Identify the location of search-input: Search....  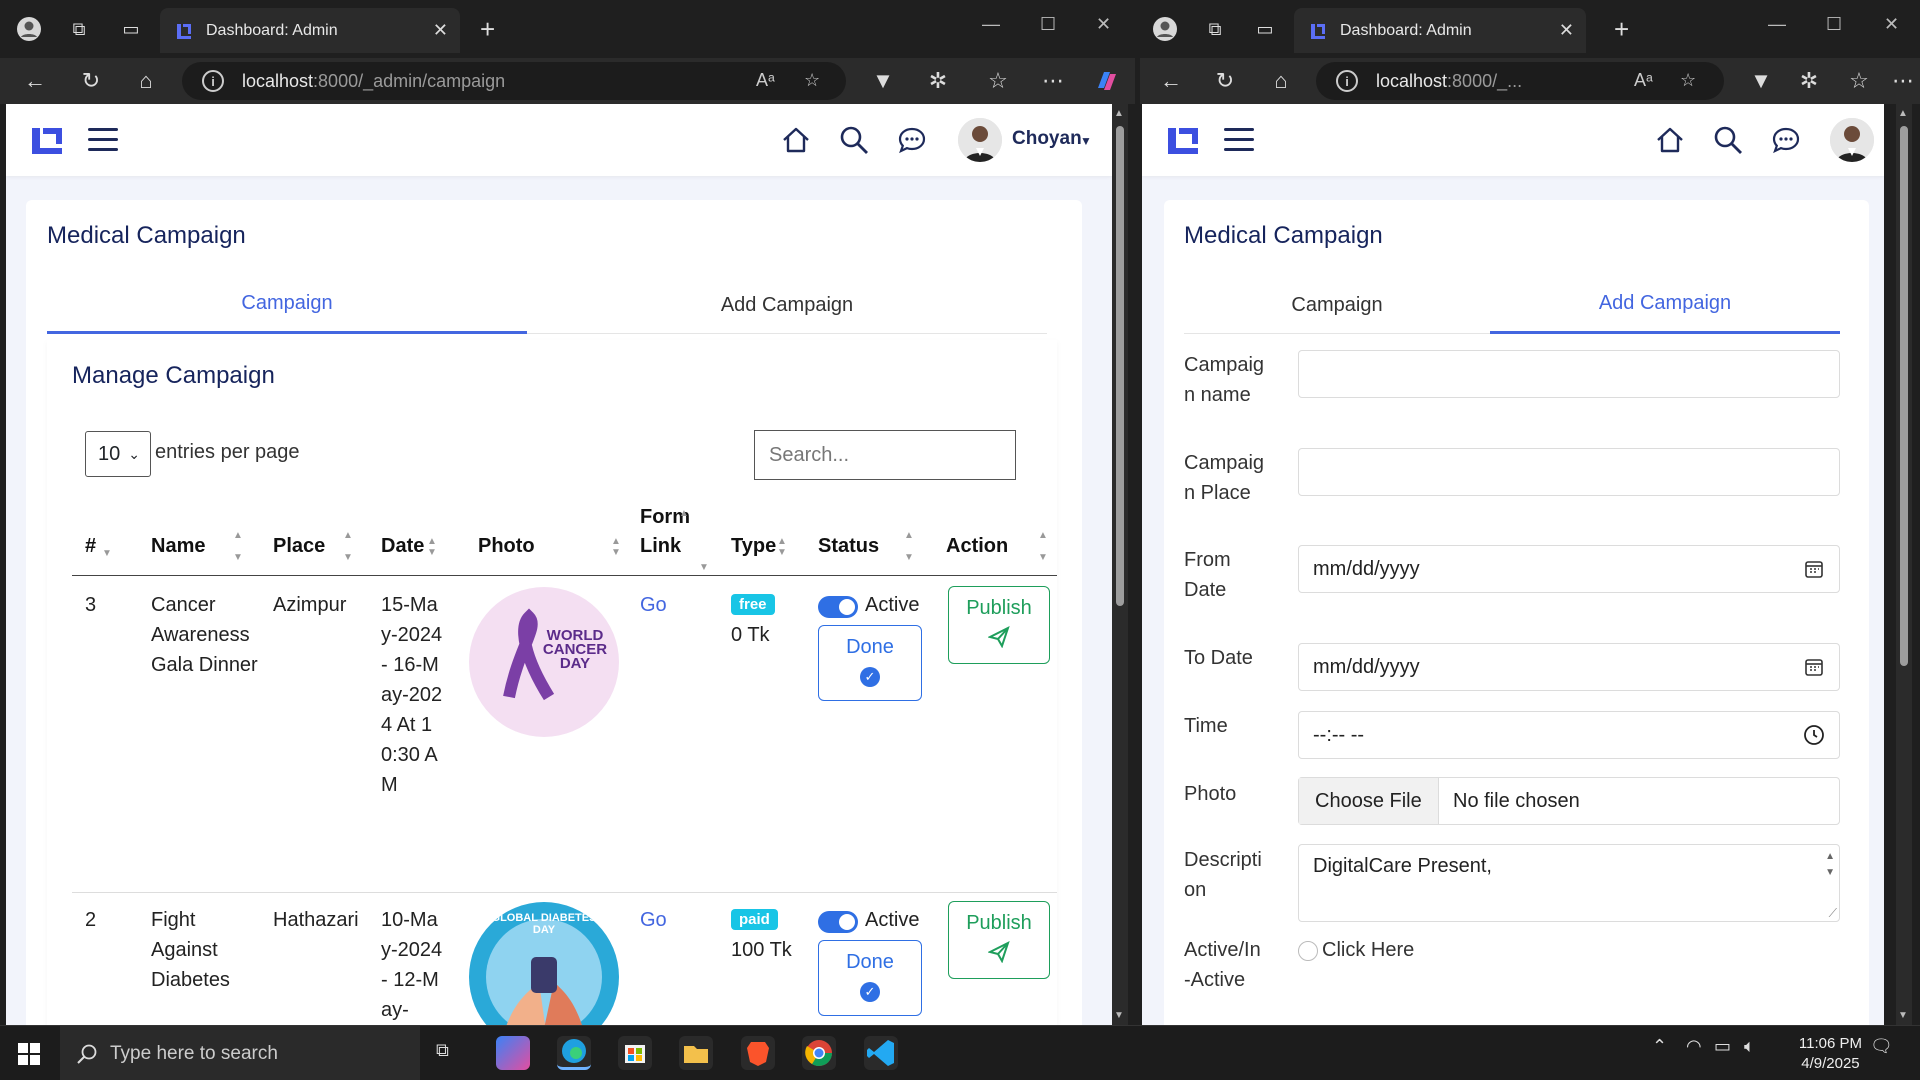
(885, 455).